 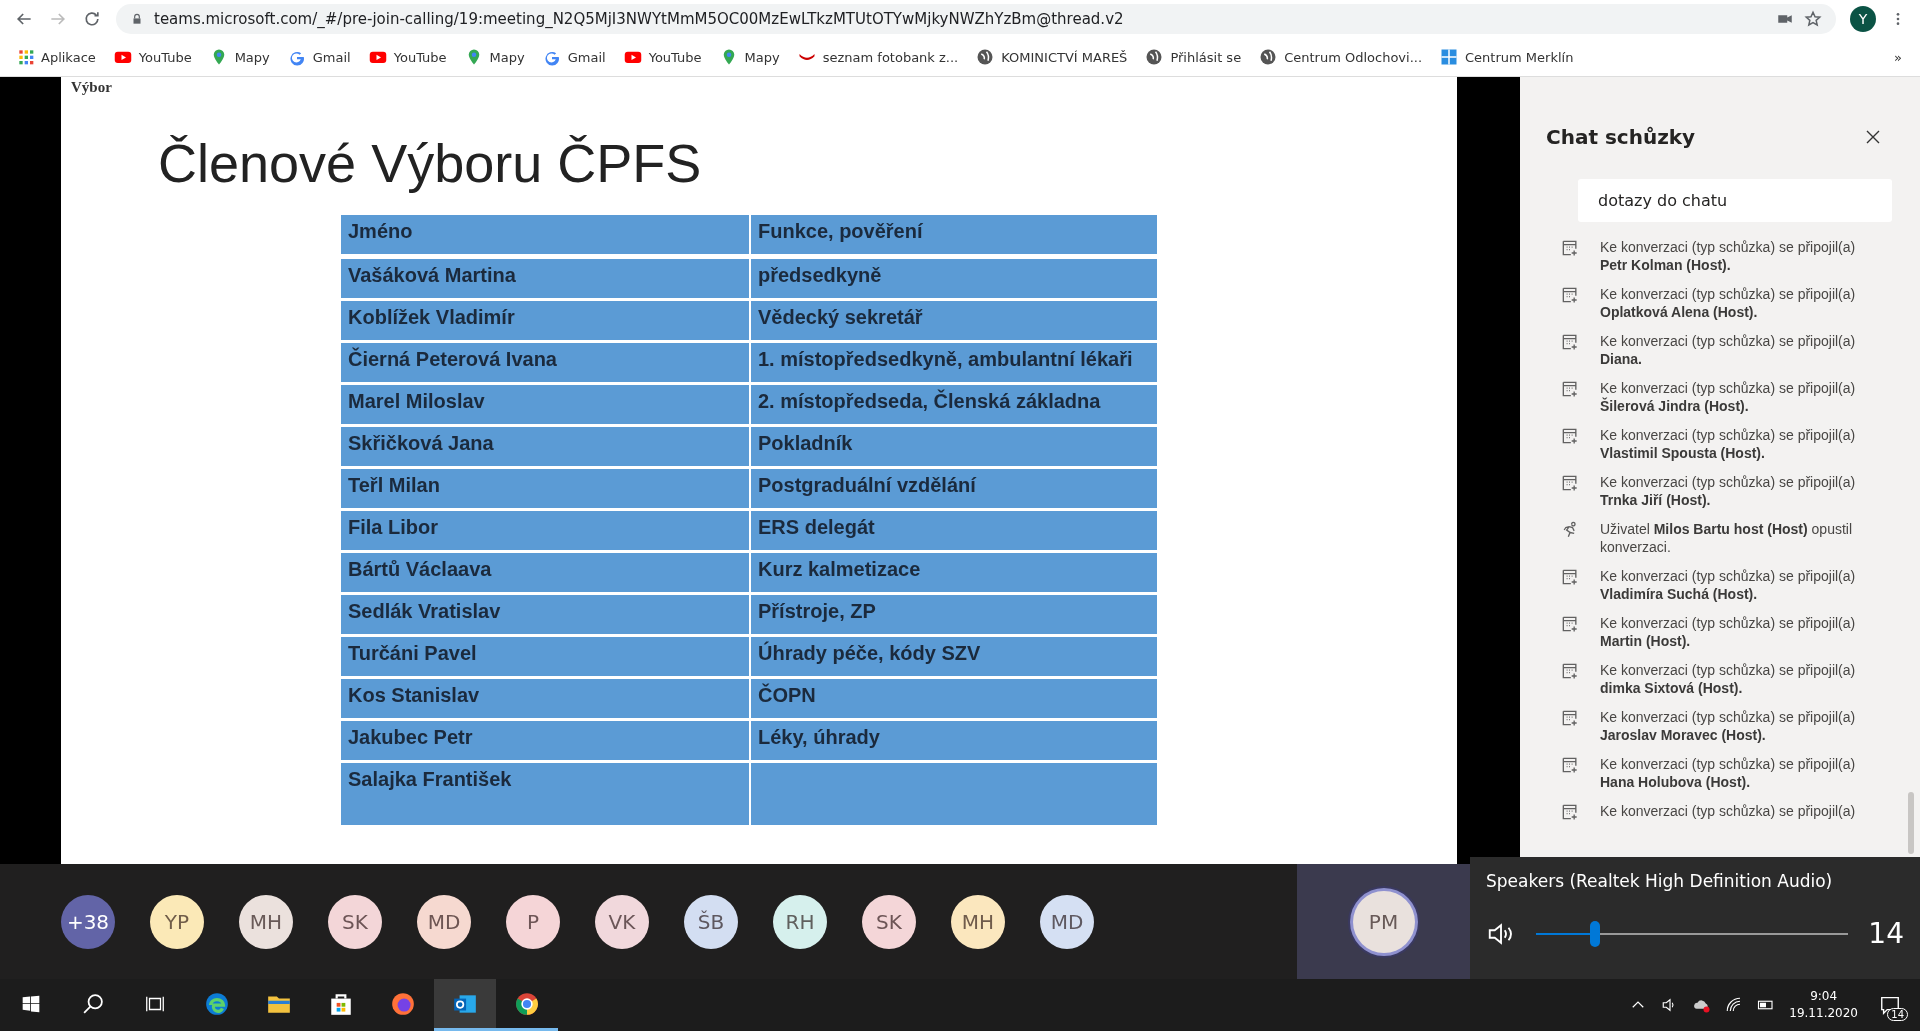 I want to click on participant-avatar: ŠB, so click(x=711, y=921).